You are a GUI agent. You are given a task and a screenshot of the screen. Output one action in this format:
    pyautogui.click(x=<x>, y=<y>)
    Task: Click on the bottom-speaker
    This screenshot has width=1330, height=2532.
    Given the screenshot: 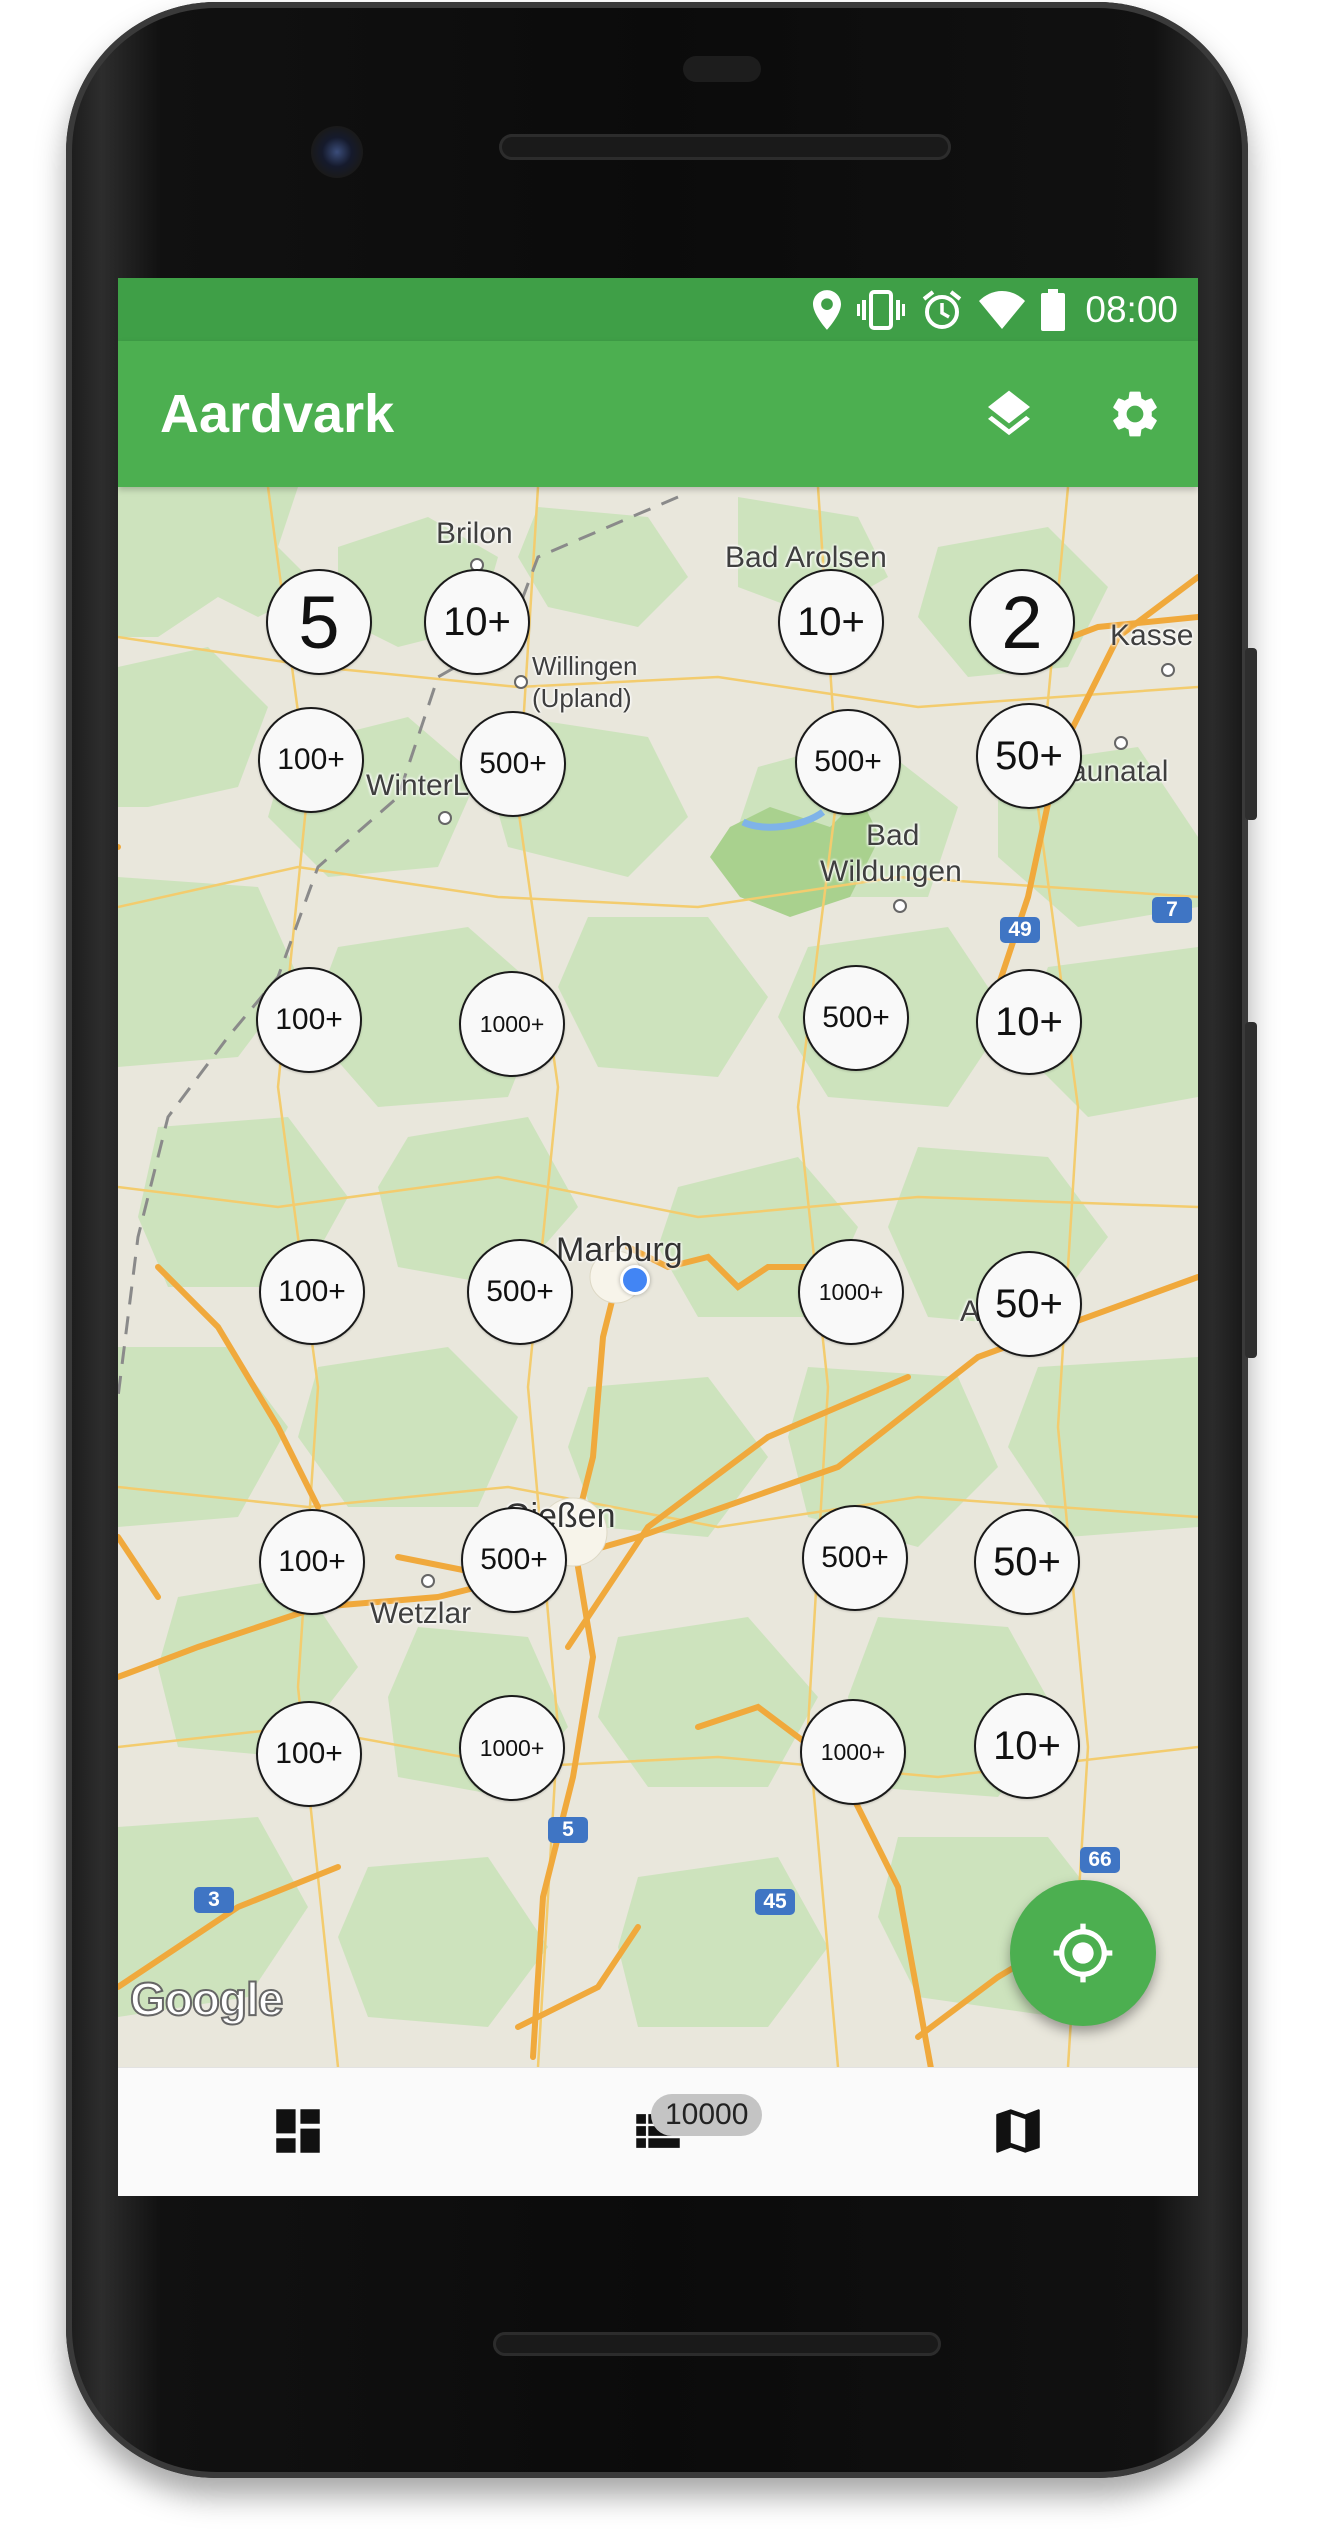 What is the action you would take?
    pyautogui.click(x=717, y=2344)
    